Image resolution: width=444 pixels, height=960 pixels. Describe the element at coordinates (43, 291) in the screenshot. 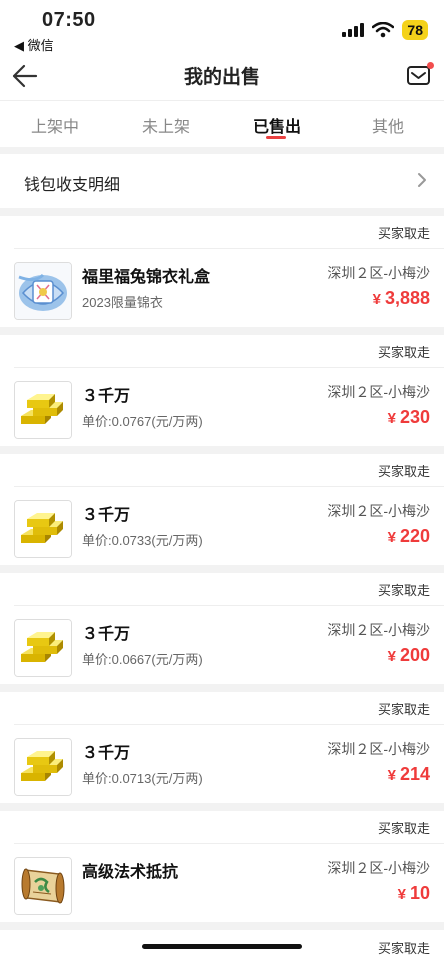

I see `gift-box-icon` at that location.